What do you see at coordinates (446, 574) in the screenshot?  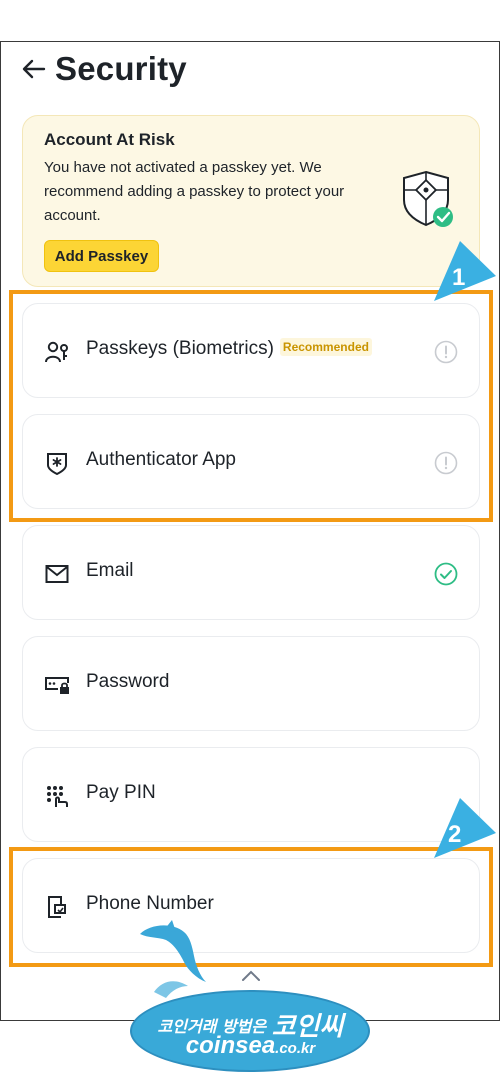 I see `check-circle-icon` at bounding box center [446, 574].